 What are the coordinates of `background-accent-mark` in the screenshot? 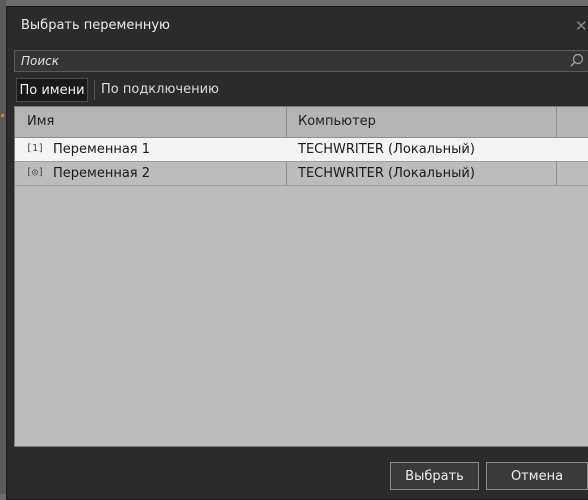 It's located at (2, 115).